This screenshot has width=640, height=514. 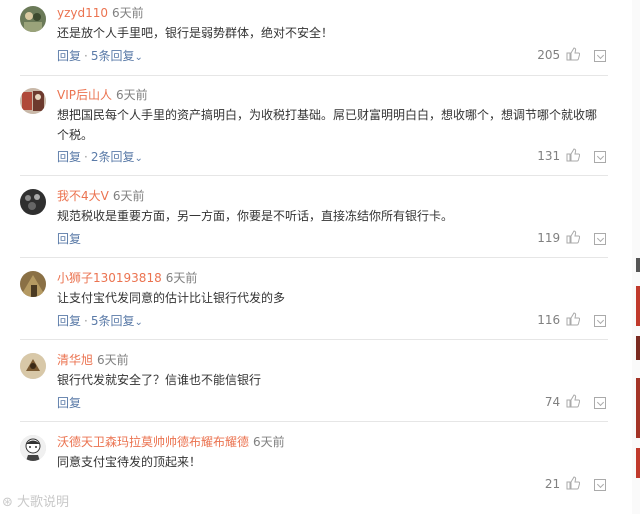 What do you see at coordinates (195, 33) in the screenshot?
I see `comment-text: 还是放个人手里吧，银行是弱势群体，绝对不安全！` at bounding box center [195, 33].